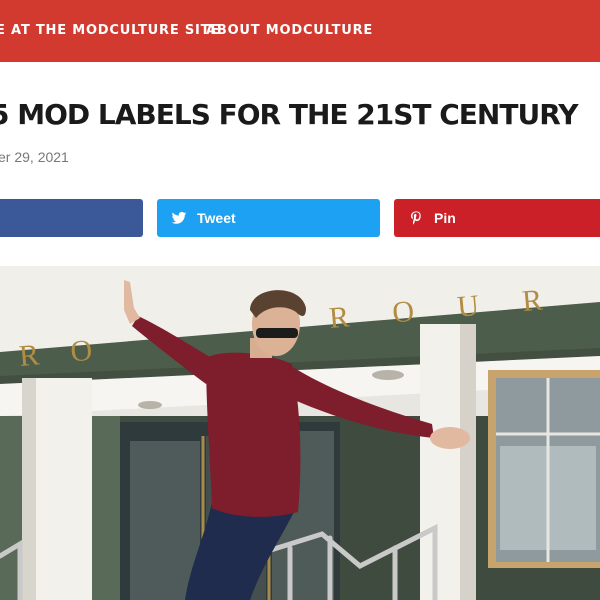  I want to click on pinterest-share-button: Pin, so click(497, 218).